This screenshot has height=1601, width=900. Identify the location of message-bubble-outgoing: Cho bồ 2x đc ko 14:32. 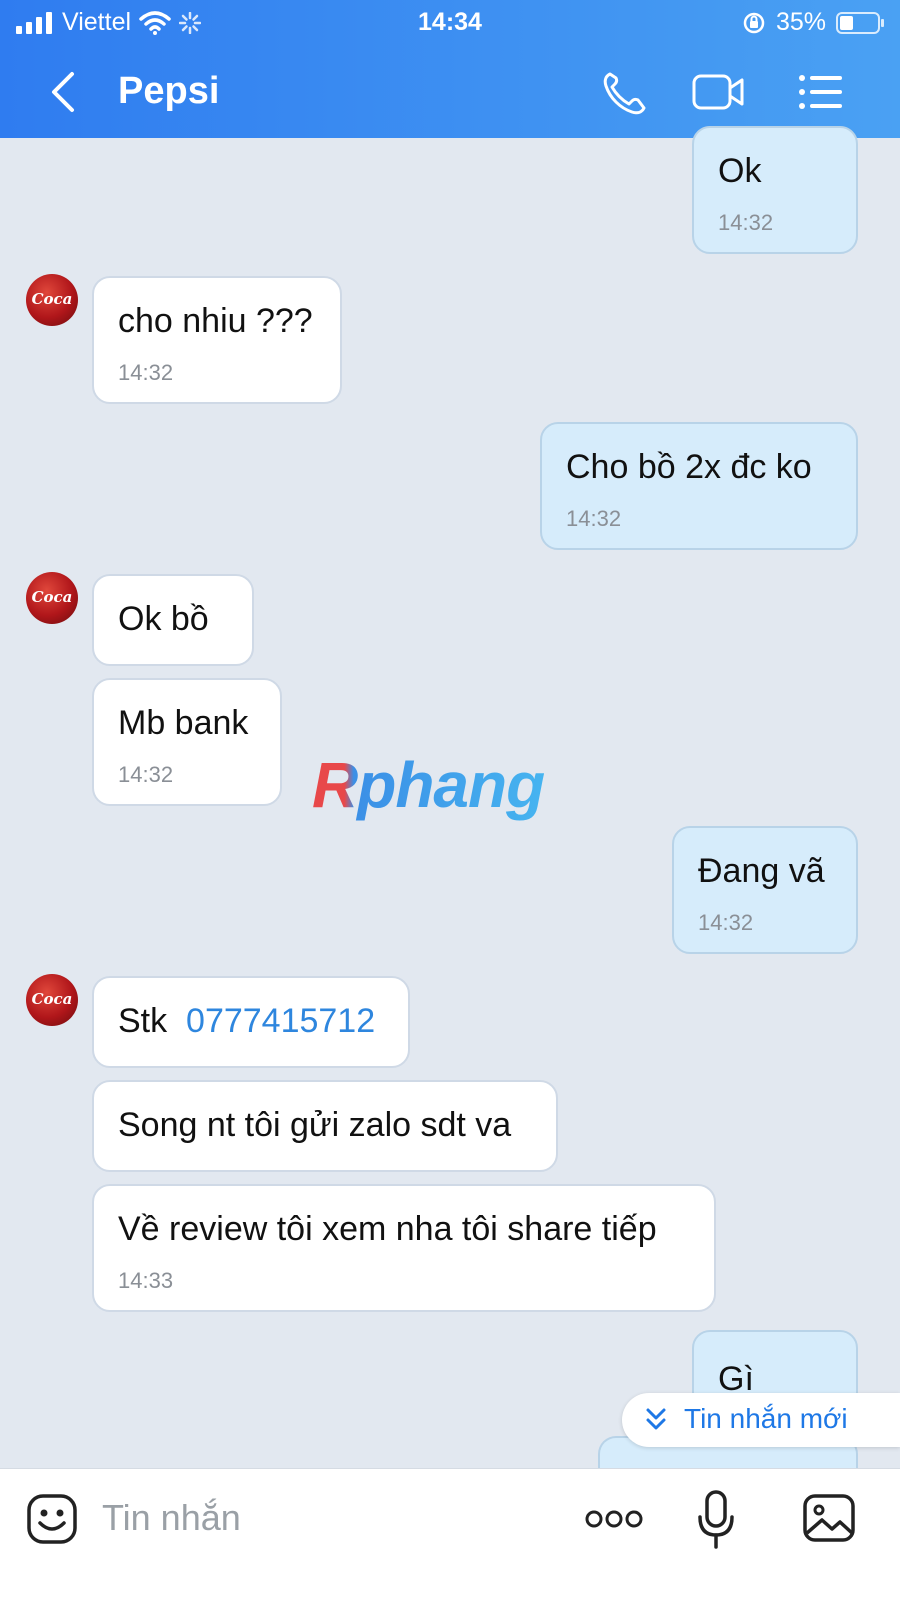
(699, 486).